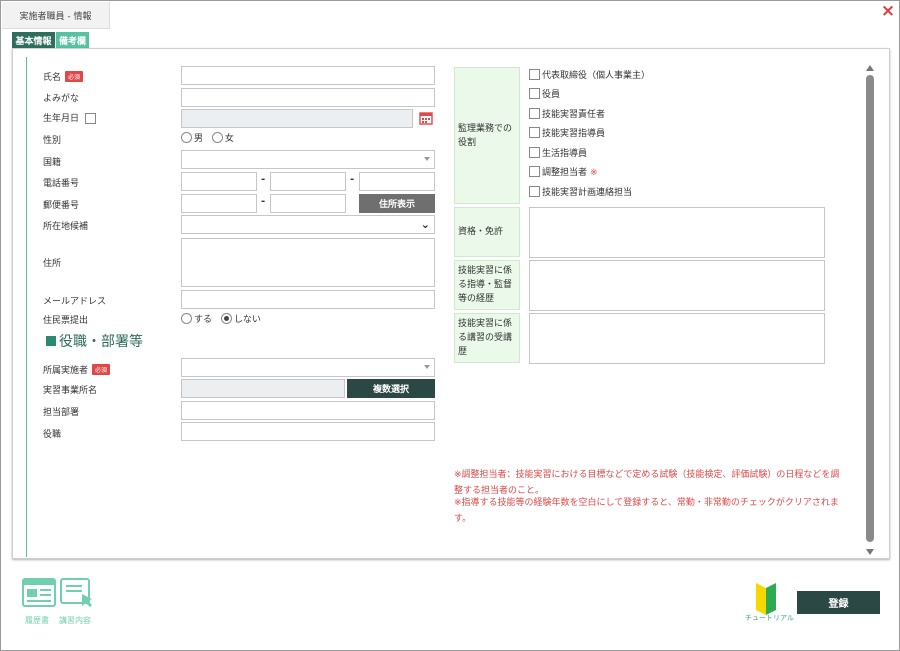 The height and width of the screenshot is (651, 900). I want to click on office-input, so click(263, 388).